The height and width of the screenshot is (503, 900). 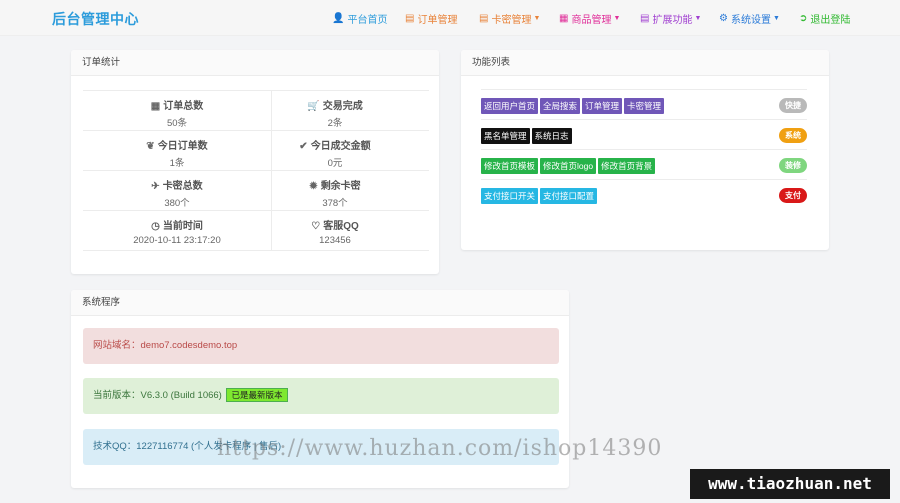 I want to click on stat-title: 卡密总数, so click(x=182, y=186).